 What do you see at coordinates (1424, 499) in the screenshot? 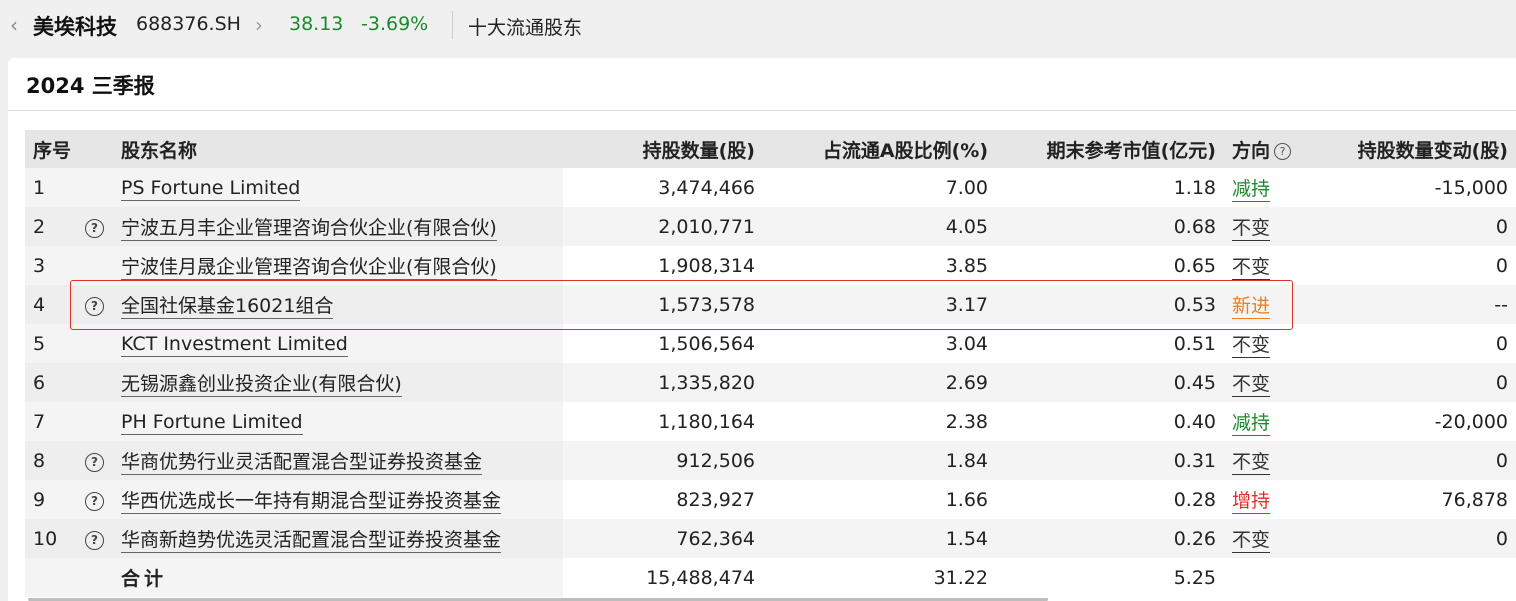
I see `share-change-cell: 76,878` at bounding box center [1424, 499].